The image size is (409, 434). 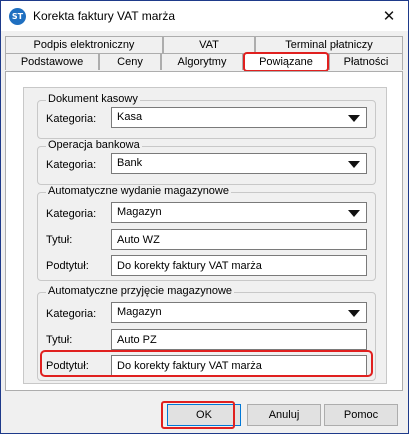 What do you see at coordinates (67, 266) in the screenshot?
I see `wydanie-podtytul-label: Podtytuł:` at bounding box center [67, 266].